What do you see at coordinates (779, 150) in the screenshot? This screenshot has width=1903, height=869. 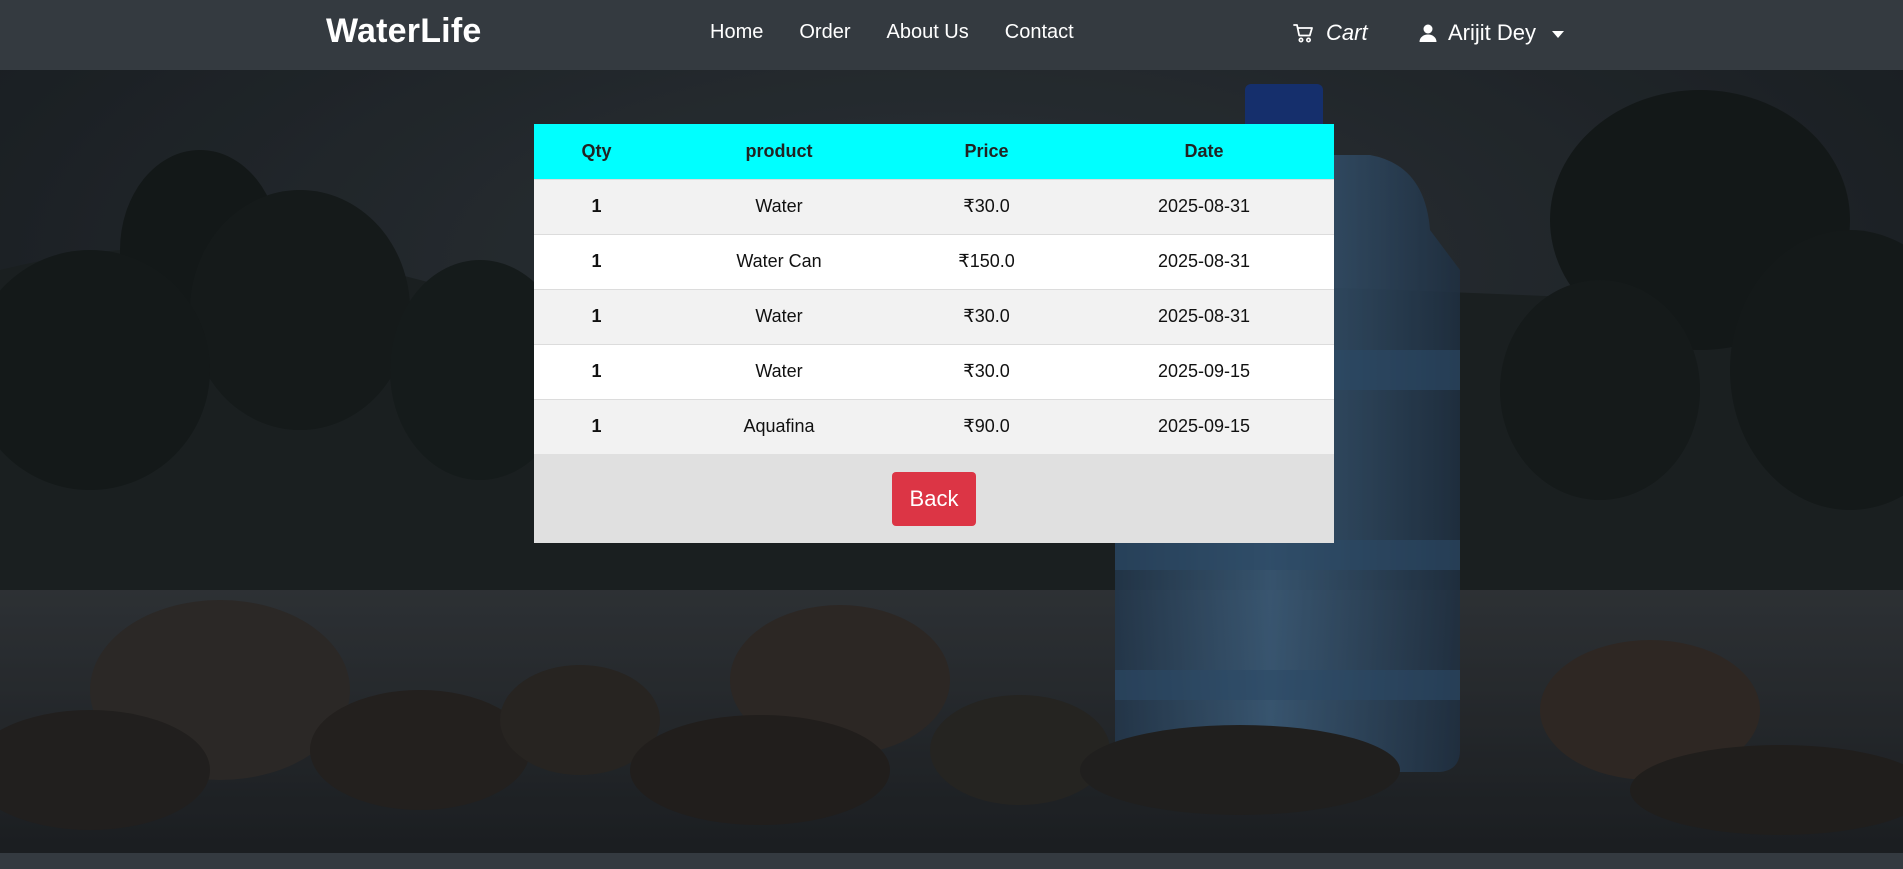 I see `header-product: product` at bounding box center [779, 150].